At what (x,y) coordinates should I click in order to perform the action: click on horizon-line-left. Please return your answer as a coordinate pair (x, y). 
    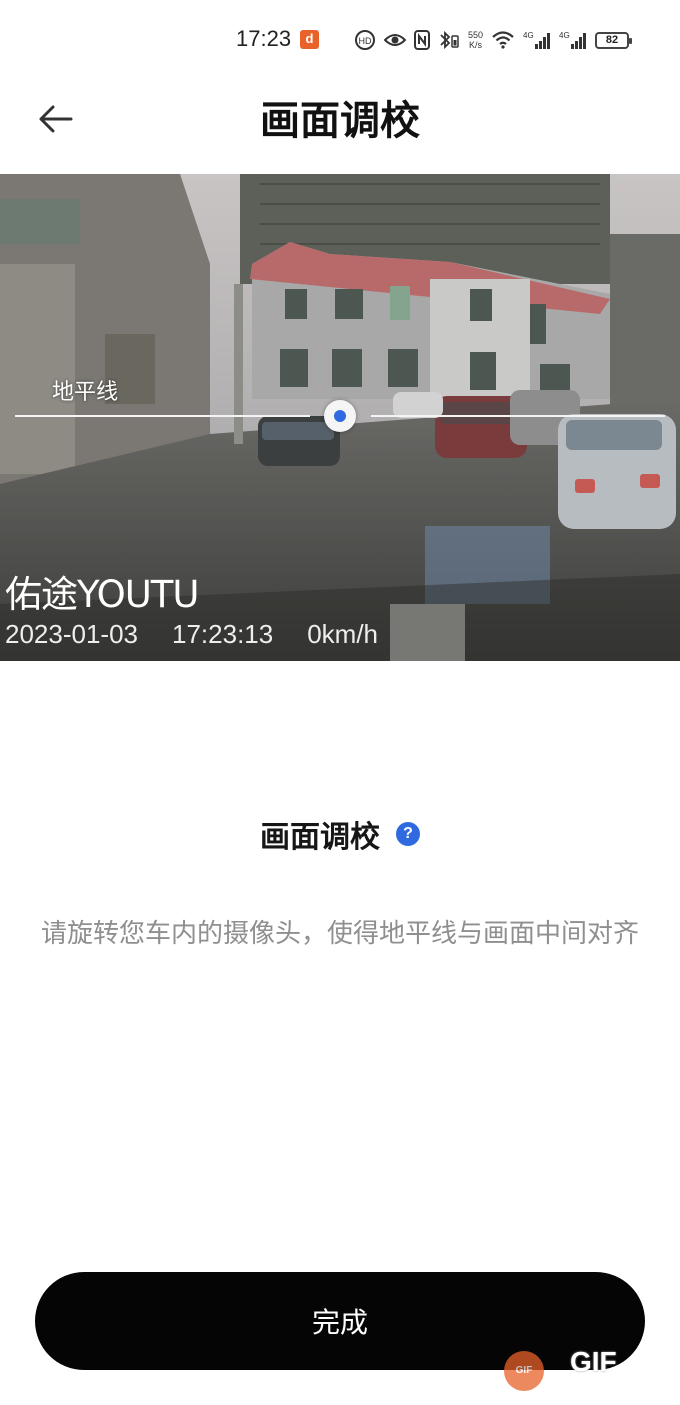
    Looking at the image, I should click on (162, 416).